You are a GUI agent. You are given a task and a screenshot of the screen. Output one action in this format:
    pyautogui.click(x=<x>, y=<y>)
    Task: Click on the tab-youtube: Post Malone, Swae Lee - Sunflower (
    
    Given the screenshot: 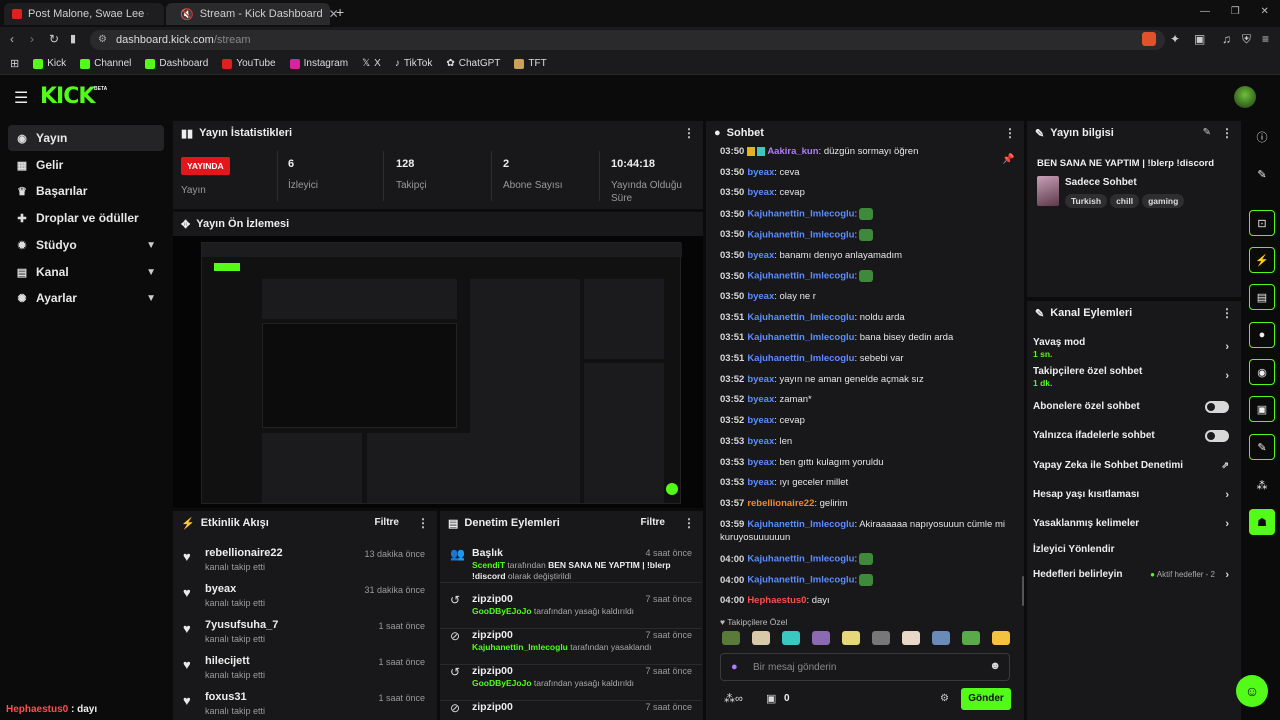 What is the action you would take?
    pyautogui.click(x=84, y=14)
    